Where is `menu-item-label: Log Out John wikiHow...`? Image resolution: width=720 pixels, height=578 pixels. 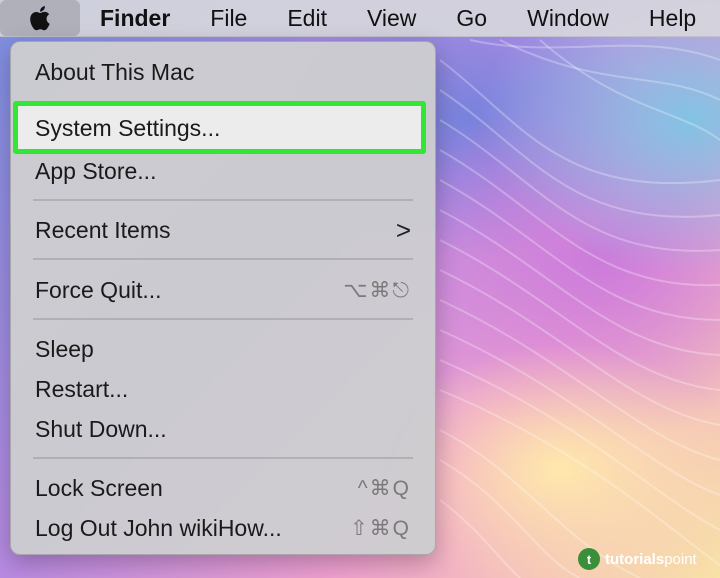 menu-item-label: Log Out John wikiHow... is located at coordinates (158, 527).